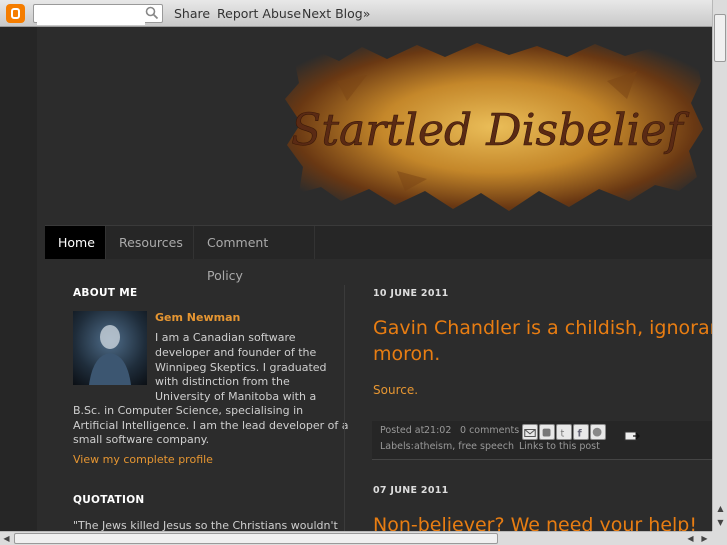  I want to click on post-title-link: moron., so click(406, 354).